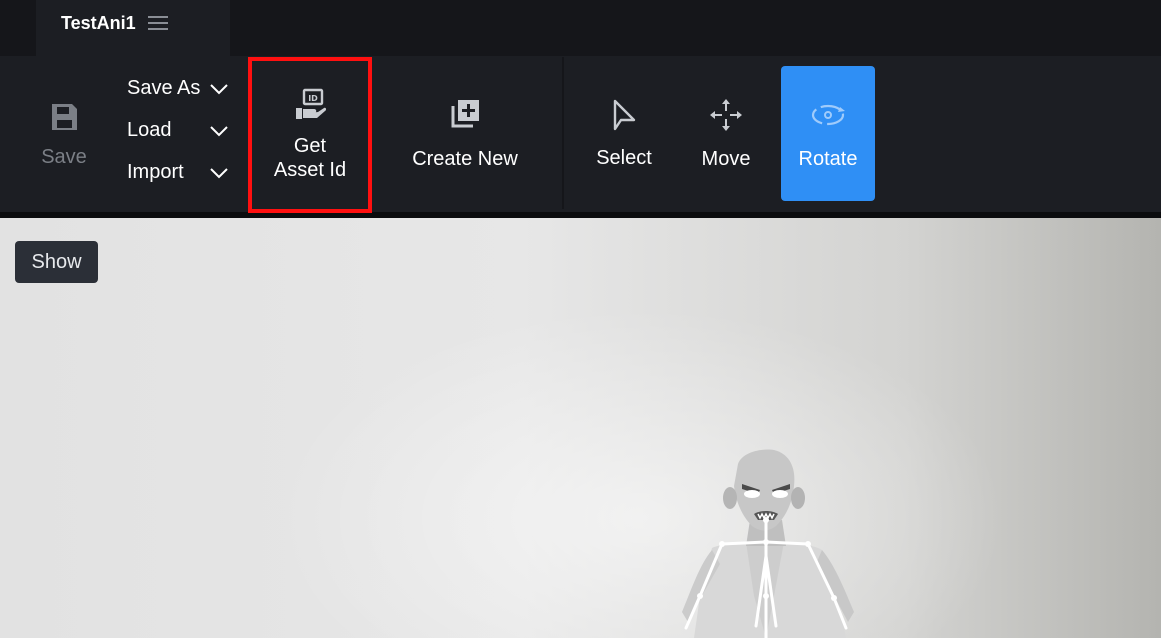 The width and height of the screenshot is (1161, 638). What do you see at coordinates (828, 133) in the screenshot?
I see `rotate-tool-button: Rotate` at bounding box center [828, 133].